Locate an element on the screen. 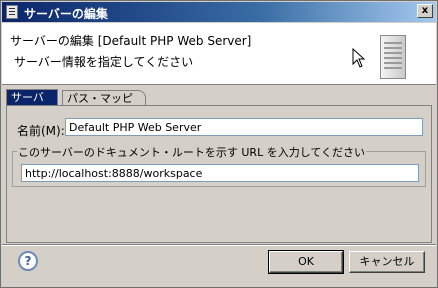 This screenshot has width=438, height=288. cancel-button: キャンセル is located at coordinates (387, 262).